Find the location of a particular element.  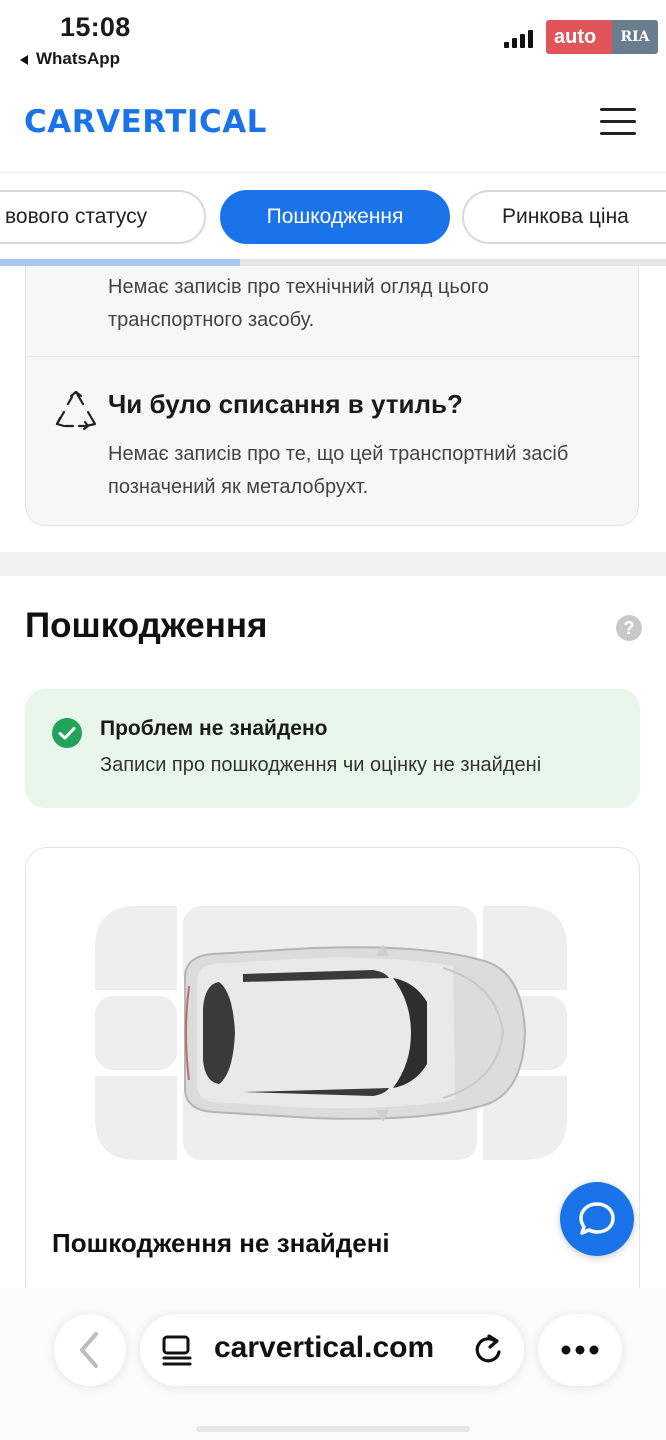

cellular-signal-icon is located at coordinates (518, 39).